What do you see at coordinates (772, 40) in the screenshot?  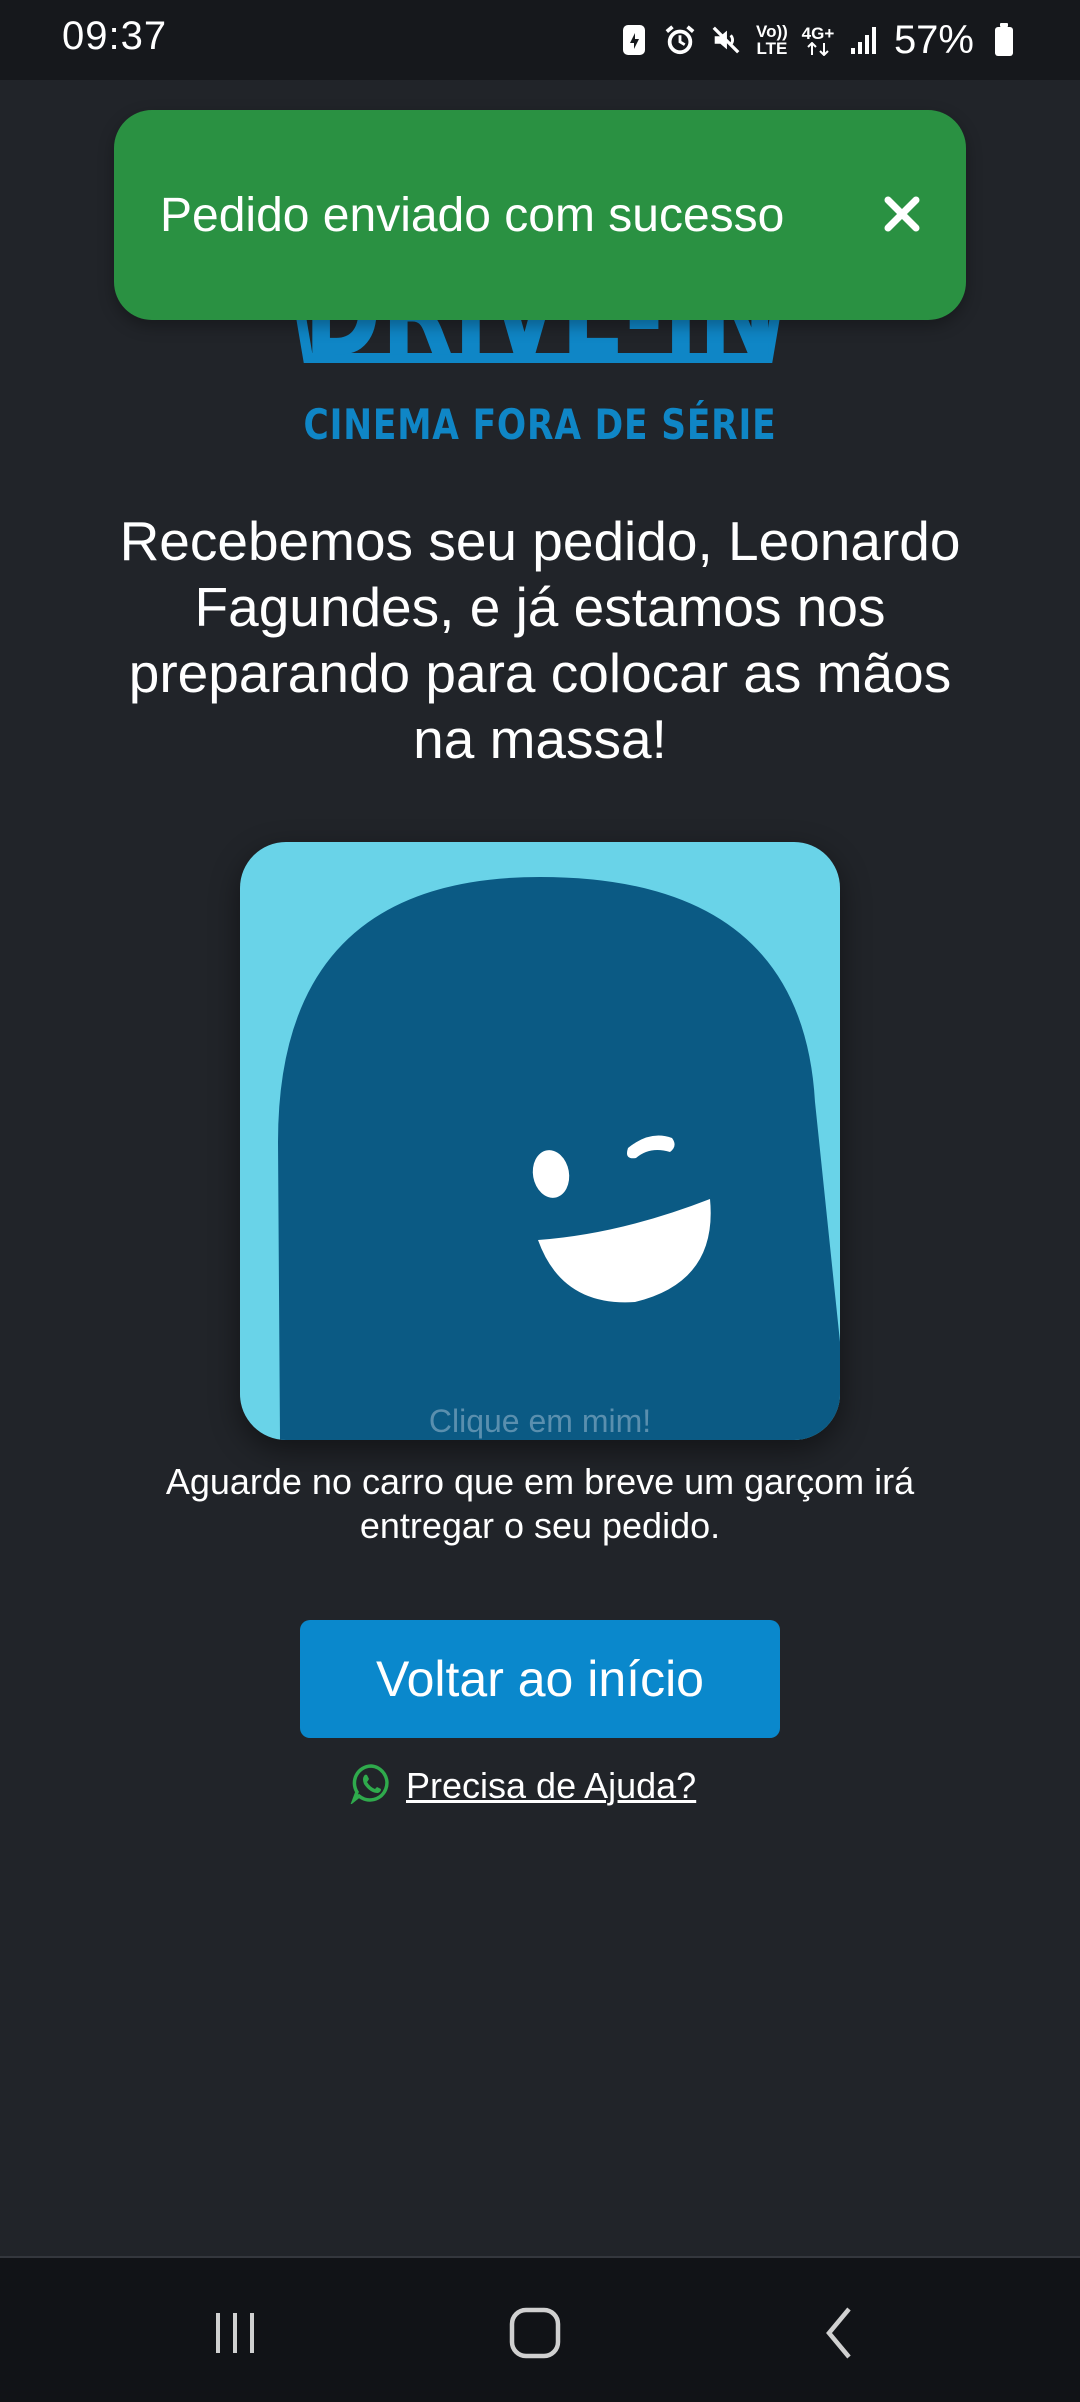 I see `volte-icon: Vo)) LTE` at bounding box center [772, 40].